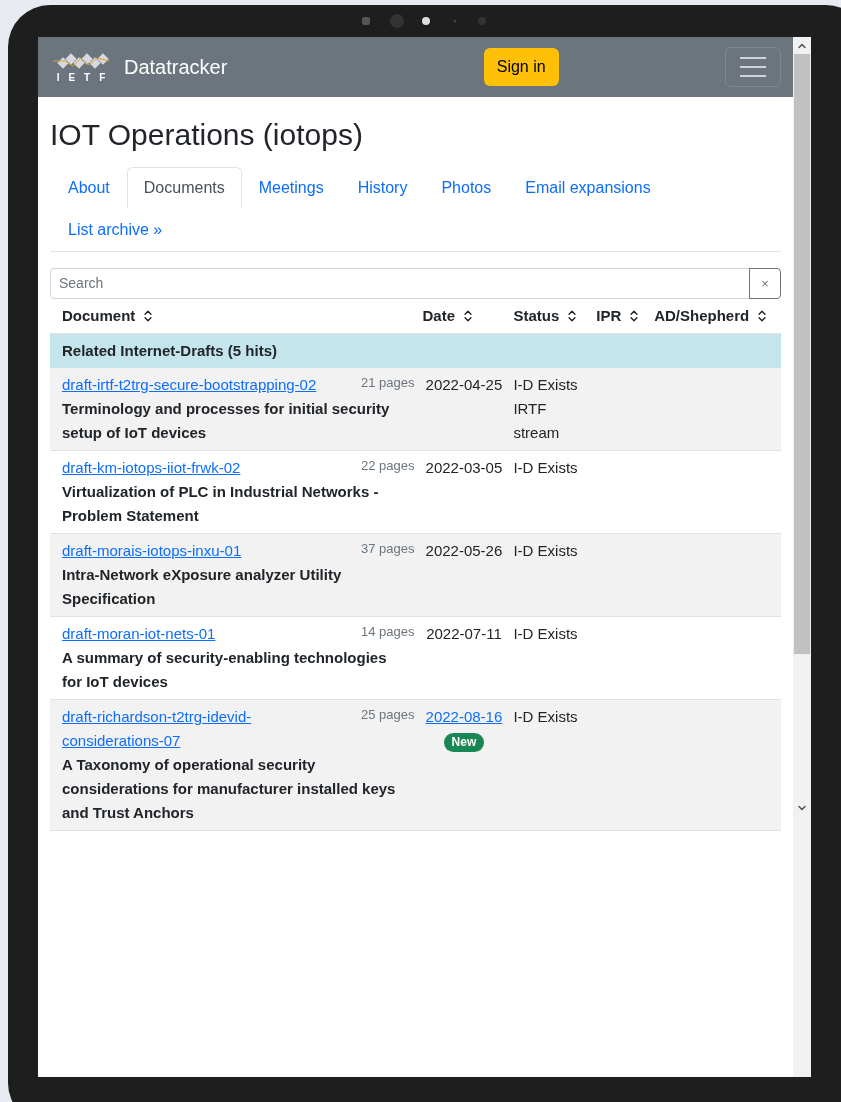 This screenshot has height=1102, width=841. What do you see at coordinates (291, 188) in the screenshot?
I see `tab: Meetings` at bounding box center [291, 188].